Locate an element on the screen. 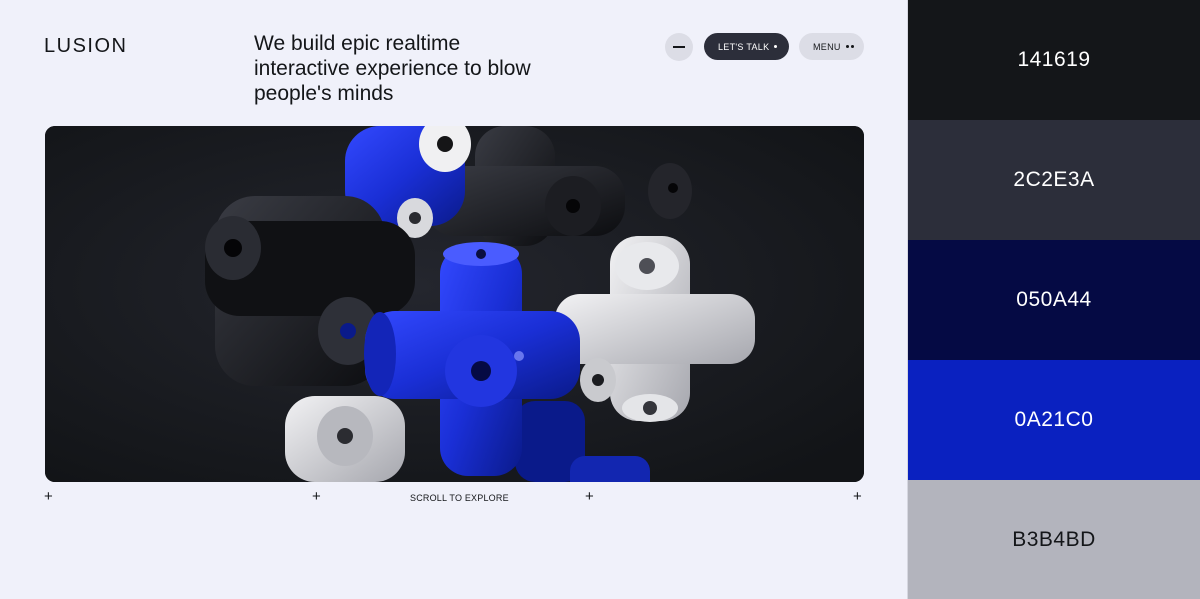 The height and width of the screenshot is (599, 1200). swatch-0a21c0: 0A21C0 is located at coordinates (1054, 420).